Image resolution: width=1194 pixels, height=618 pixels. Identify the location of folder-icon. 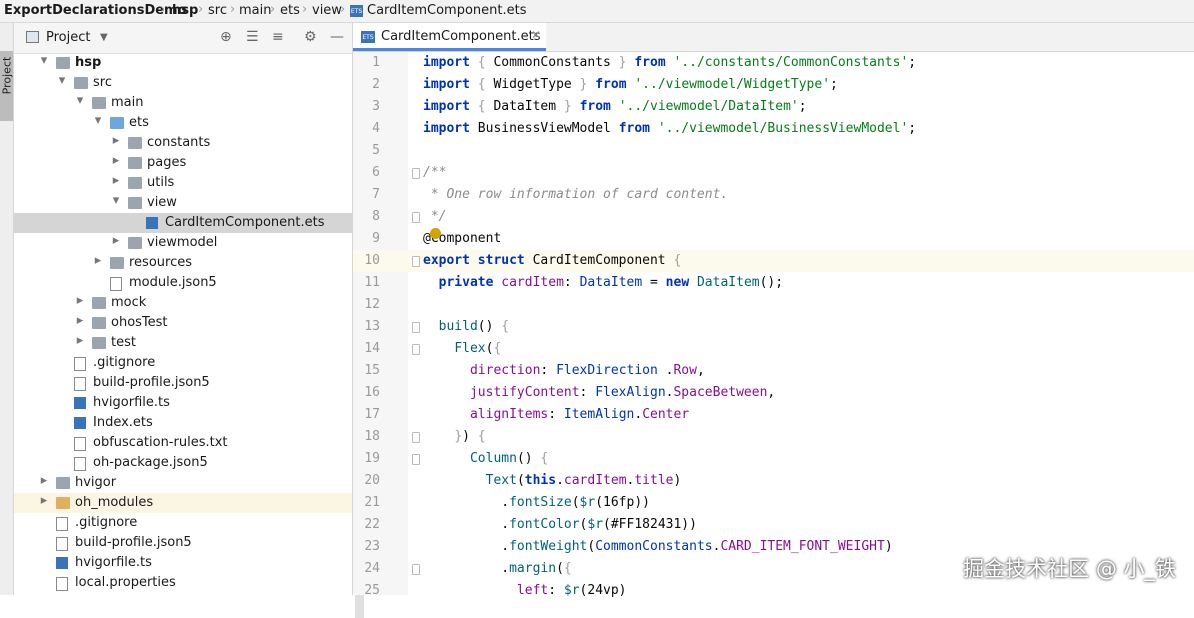
(63, 63).